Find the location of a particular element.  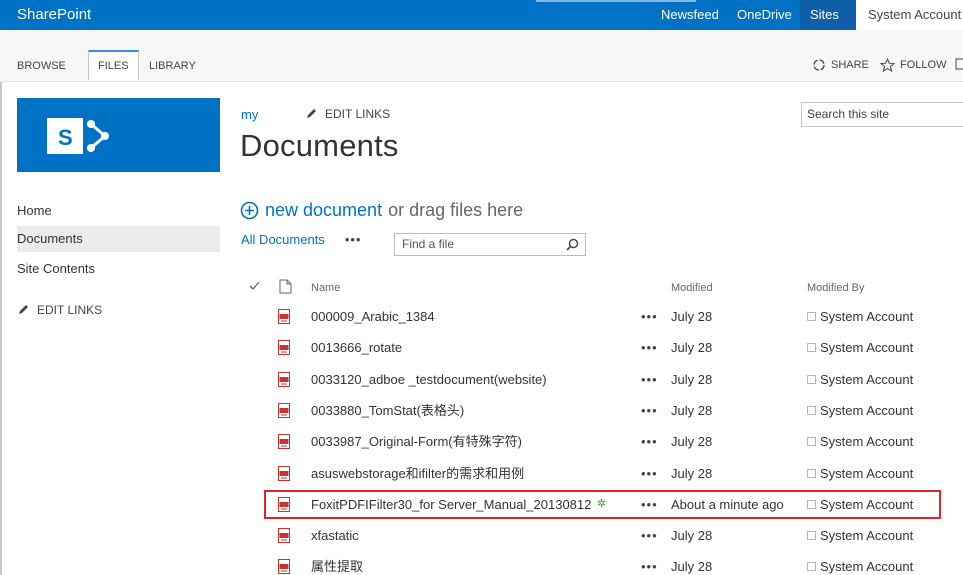

drag-files-hint: or drag files here is located at coordinates (456, 210).